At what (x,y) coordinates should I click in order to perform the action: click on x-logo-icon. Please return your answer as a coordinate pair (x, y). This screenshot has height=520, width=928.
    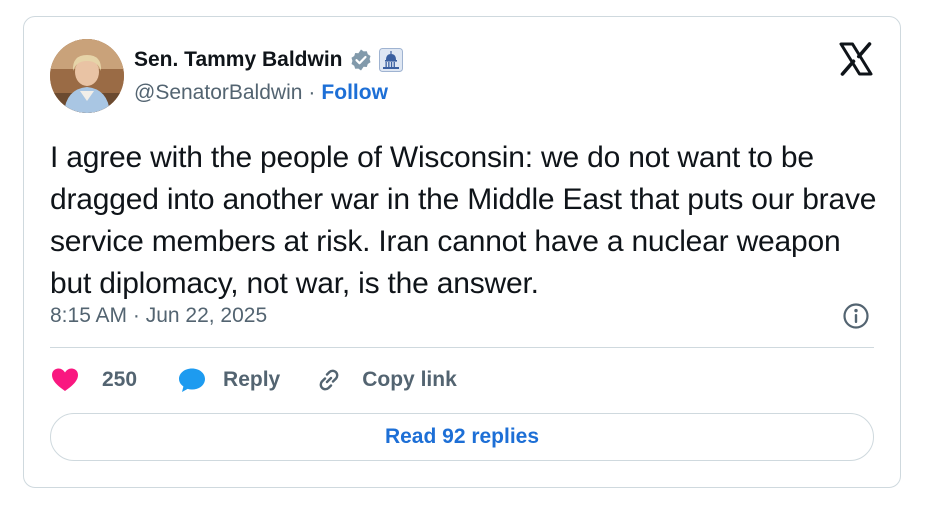
    Looking at the image, I should click on (856, 59).